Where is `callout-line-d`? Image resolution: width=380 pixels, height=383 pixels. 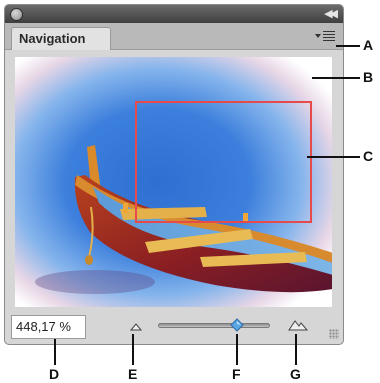 callout-line-d is located at coordinates (55, 352).